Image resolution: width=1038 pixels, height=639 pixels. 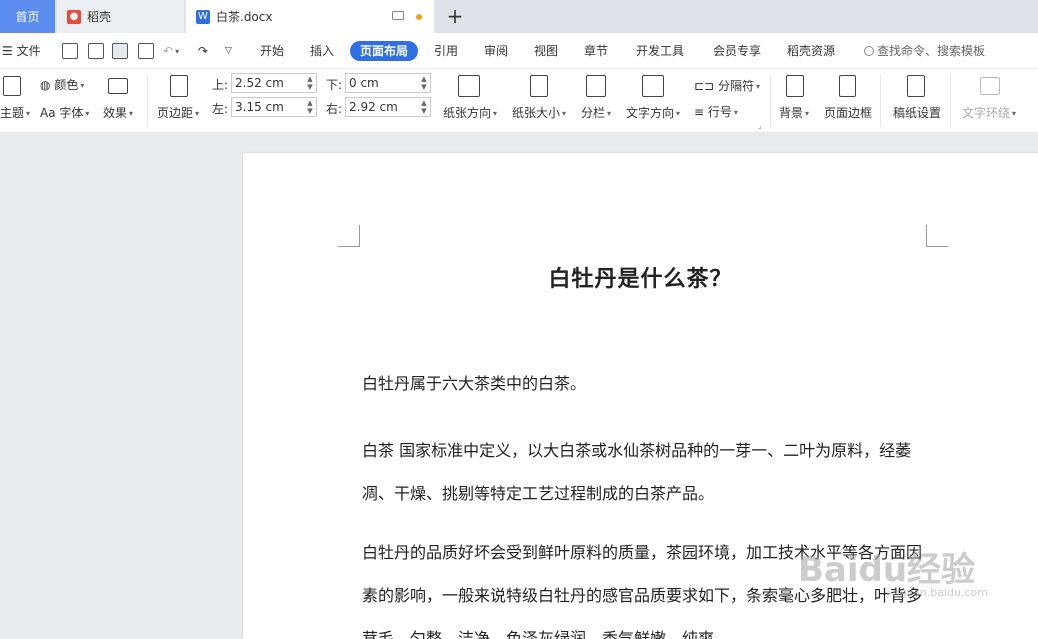 I want to click on background-label: 背景, so click(x=791, y=113).